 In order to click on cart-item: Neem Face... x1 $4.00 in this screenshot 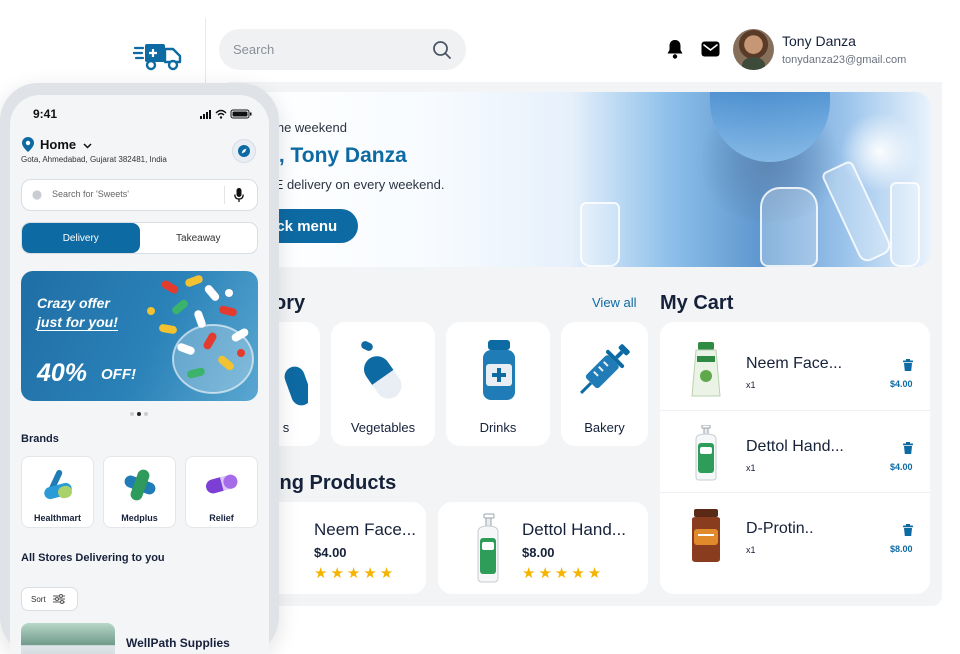, I will do `click(795, 369)`.